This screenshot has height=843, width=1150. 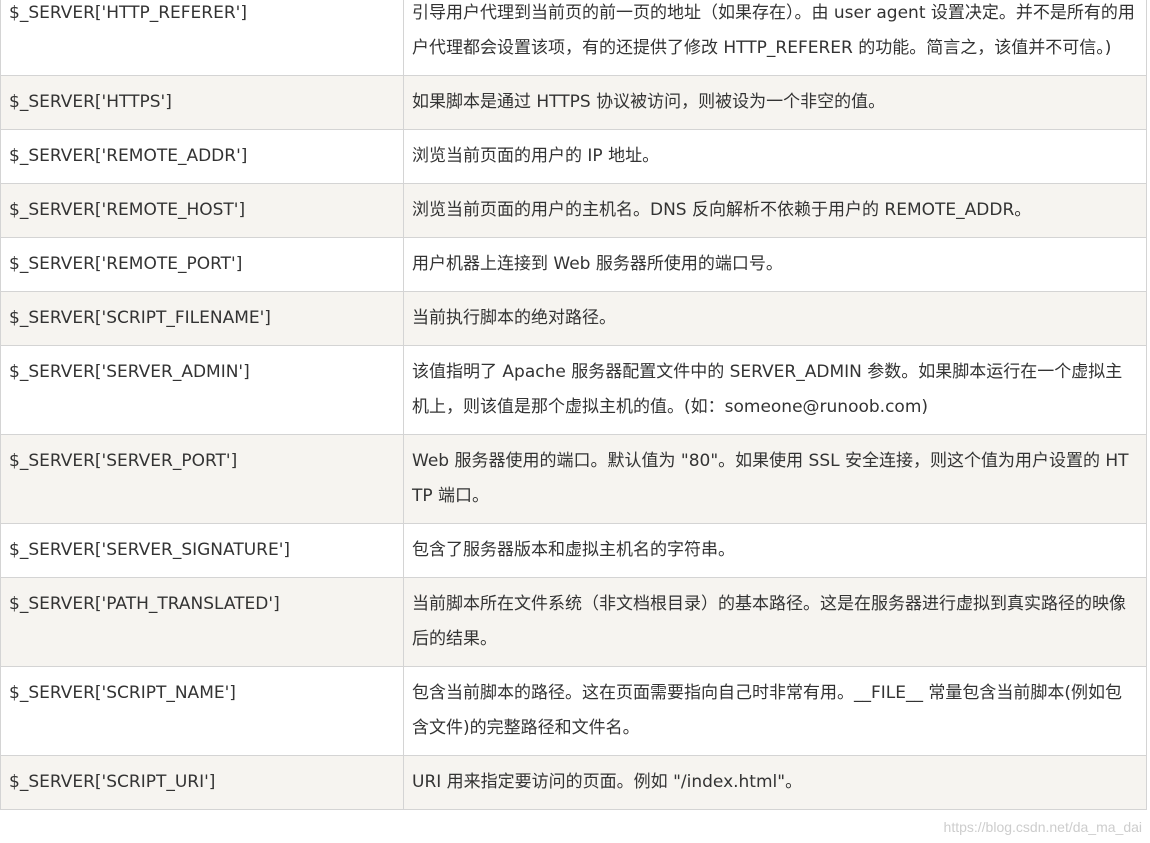 What do you see at coordinates (775, 156) in the screenshot?
I see `variable-description-cell: 浏览当前页面的用户的 IP 地址。` at bounding box center [775, 156].